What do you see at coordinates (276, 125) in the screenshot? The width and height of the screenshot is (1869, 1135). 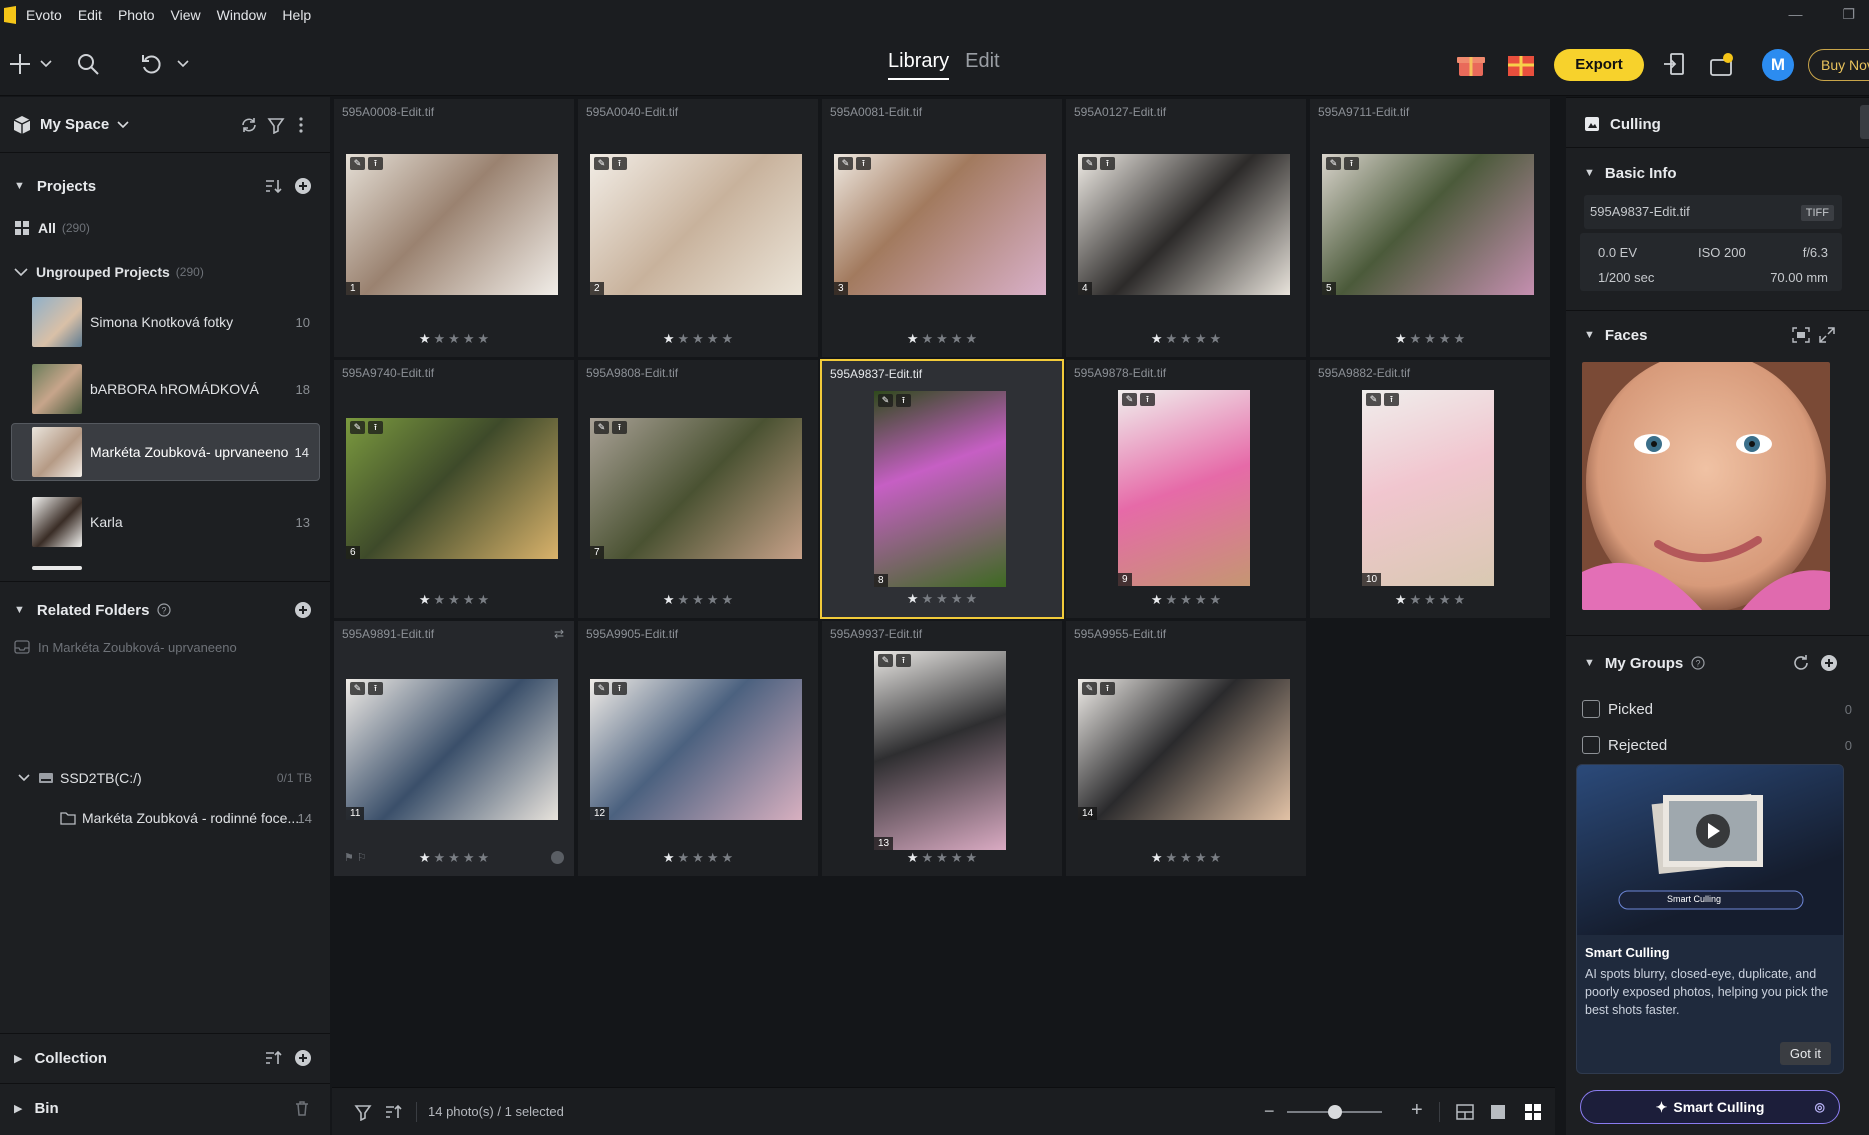 I see `filter-icon` at bounding box center [276, 125].